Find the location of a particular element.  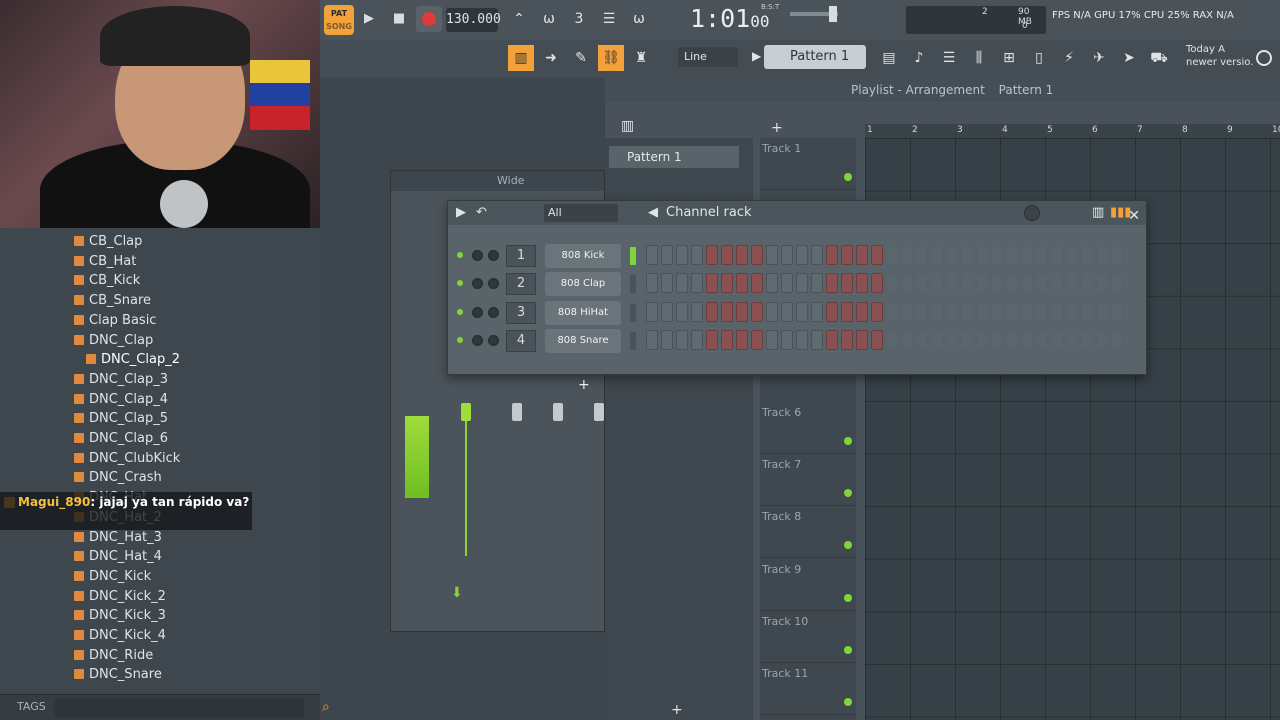

loop-record-icon: ω is located at coordinates (639, 19).